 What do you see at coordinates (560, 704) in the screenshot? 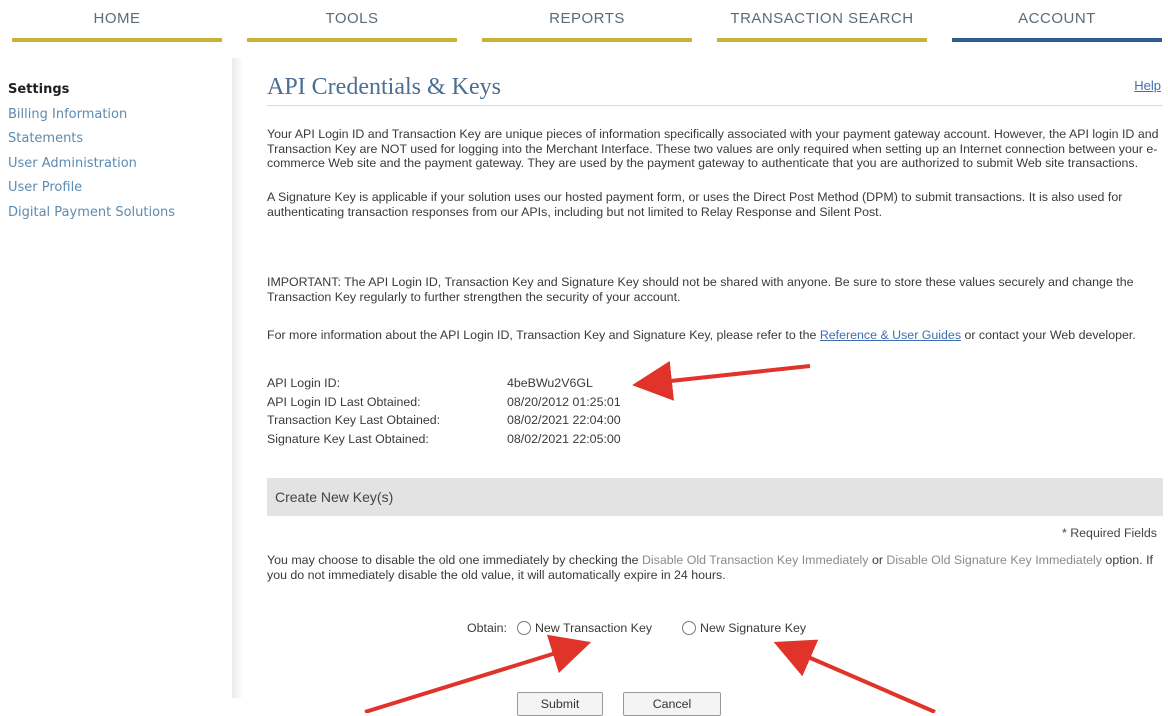
I see `submit-button: Submit` at bounding box center [560, 704].